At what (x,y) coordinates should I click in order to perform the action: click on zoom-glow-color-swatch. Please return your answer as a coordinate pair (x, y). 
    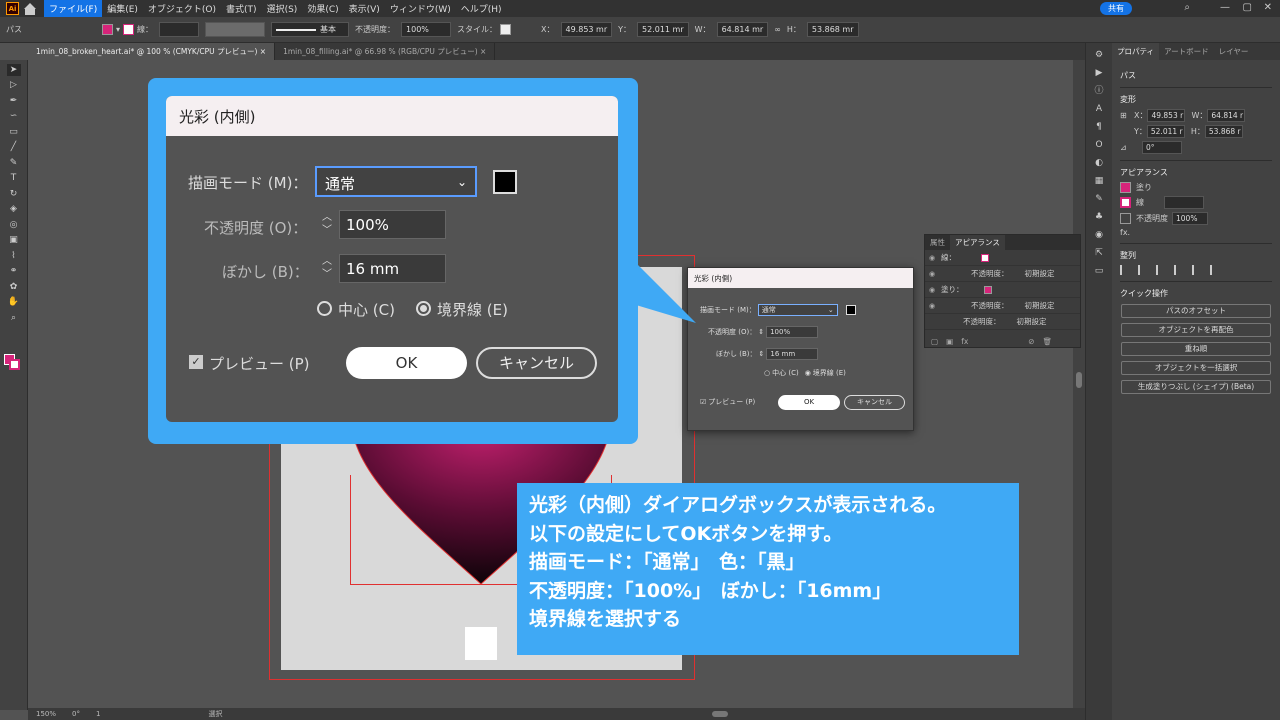
    Looking at the image, I should click on (505, 182).